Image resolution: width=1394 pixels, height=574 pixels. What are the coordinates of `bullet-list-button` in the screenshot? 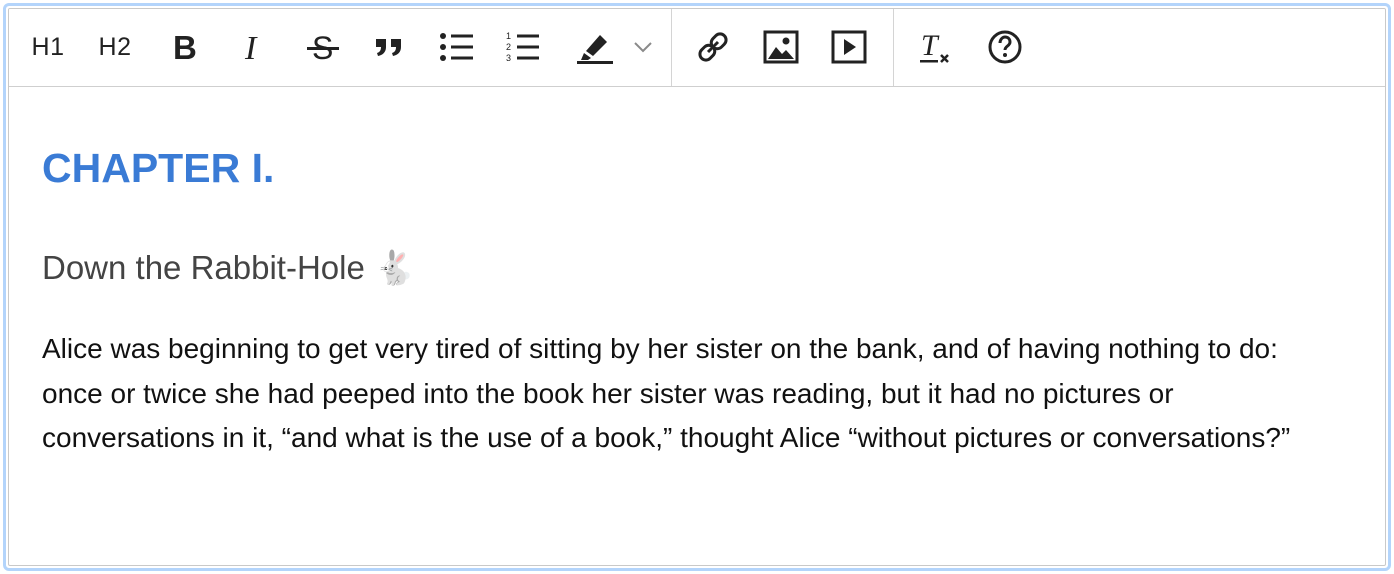 It's located at (457, 47).